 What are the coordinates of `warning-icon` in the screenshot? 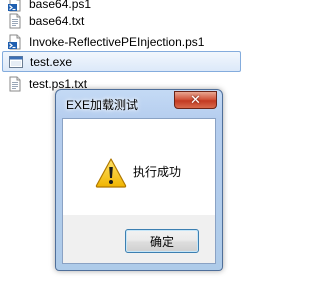 It's located at (111, 173).